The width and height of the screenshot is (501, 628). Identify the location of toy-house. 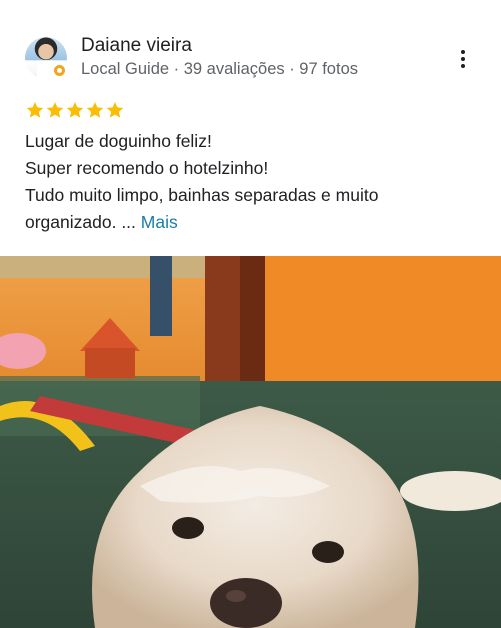
(110, 363).